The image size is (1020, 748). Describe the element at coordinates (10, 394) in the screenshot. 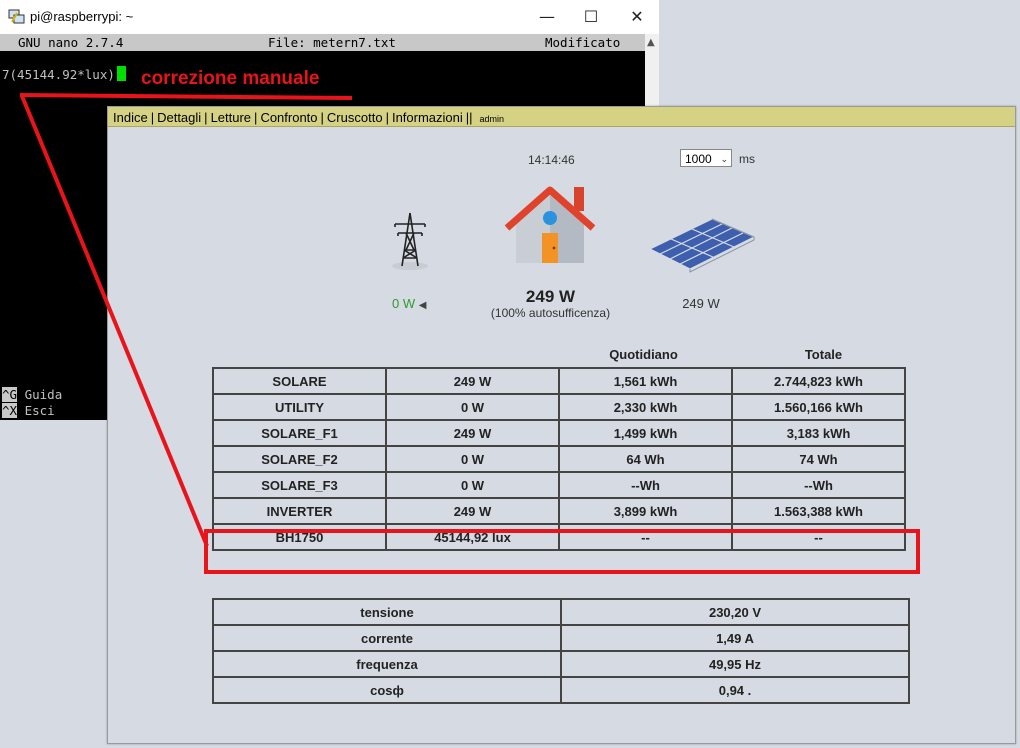

I see `shortcut-key: ^G` at that location.